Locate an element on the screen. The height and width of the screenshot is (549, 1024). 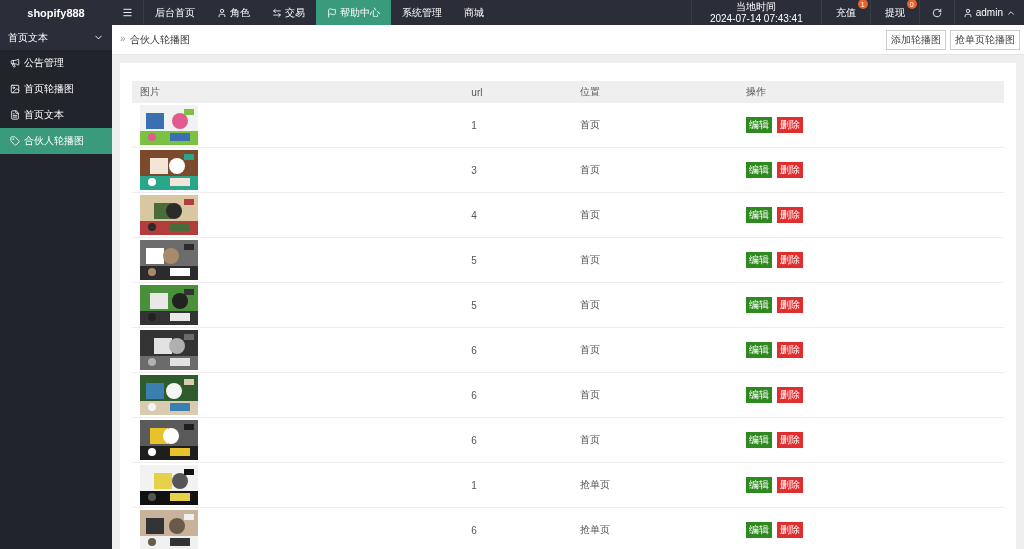
toolbar-button: 抢单页轮播图 is located at coordinates (985, 39).